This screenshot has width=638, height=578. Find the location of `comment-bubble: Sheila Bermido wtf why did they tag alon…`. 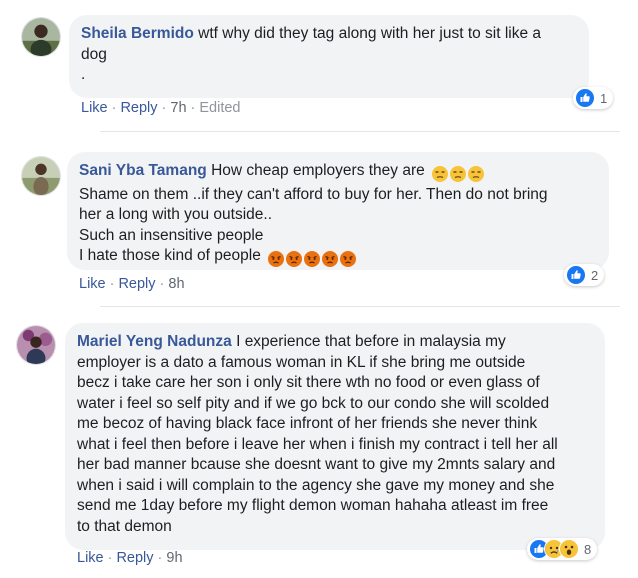

comment-bubble: Sheila Bermido wtf why did they tag alon… is located at coordinates (329, 56).